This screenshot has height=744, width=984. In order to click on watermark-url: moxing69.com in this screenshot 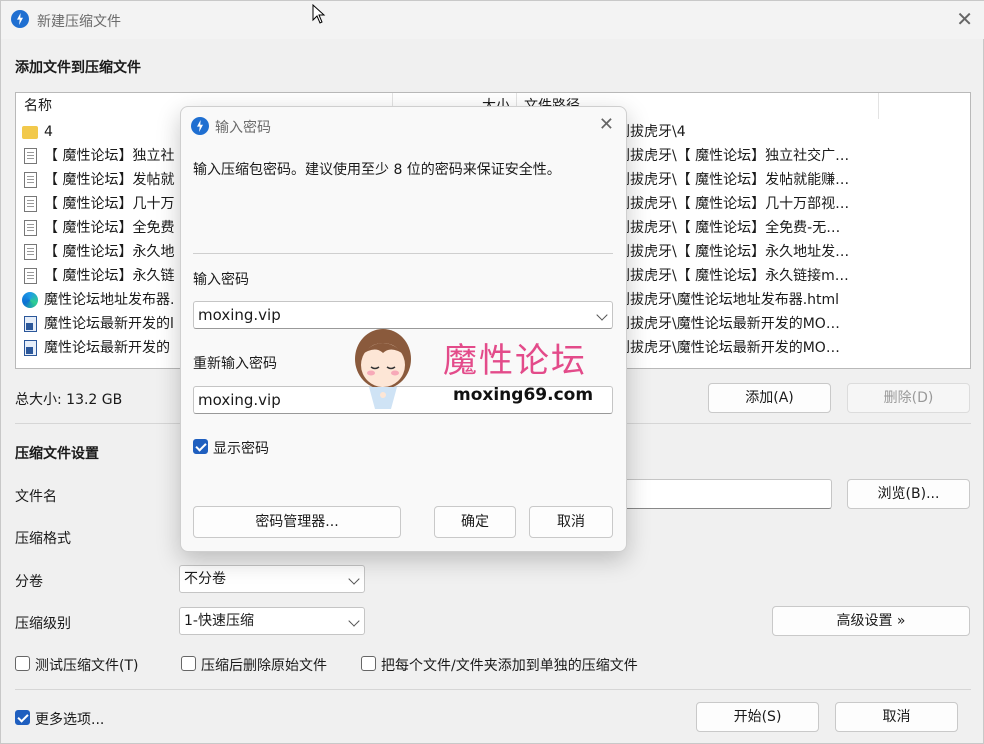, I will do `click(523, 395)`.